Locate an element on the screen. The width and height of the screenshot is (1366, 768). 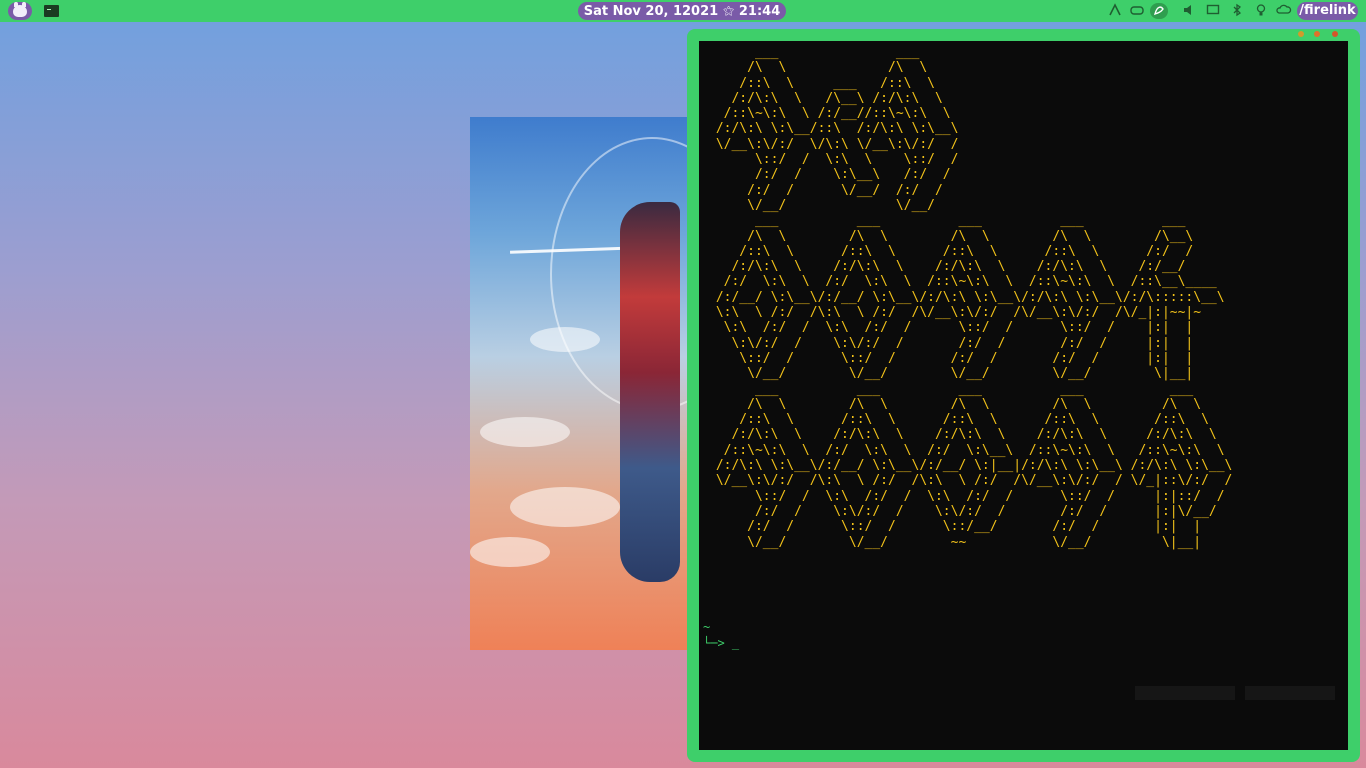
window-controls is located at coordinates (1322, 34).